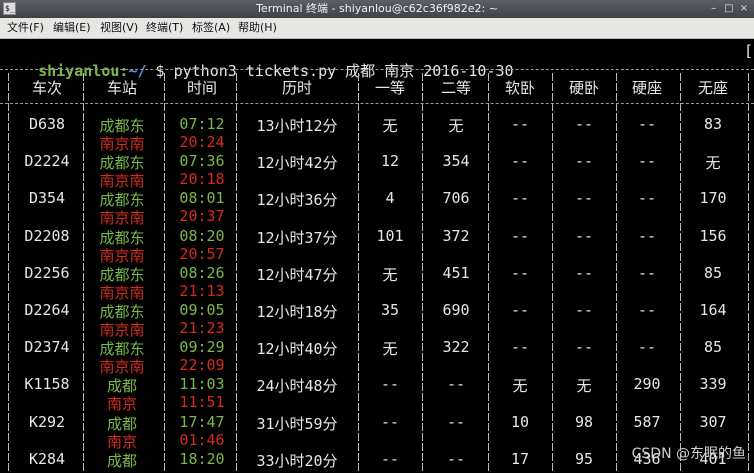 This screenshot has height=473, width=754. What do you see at coordinates (202, 253) in the screenshot?
I see `cell-arrive: 20:57` at bounding box center [202, 253].